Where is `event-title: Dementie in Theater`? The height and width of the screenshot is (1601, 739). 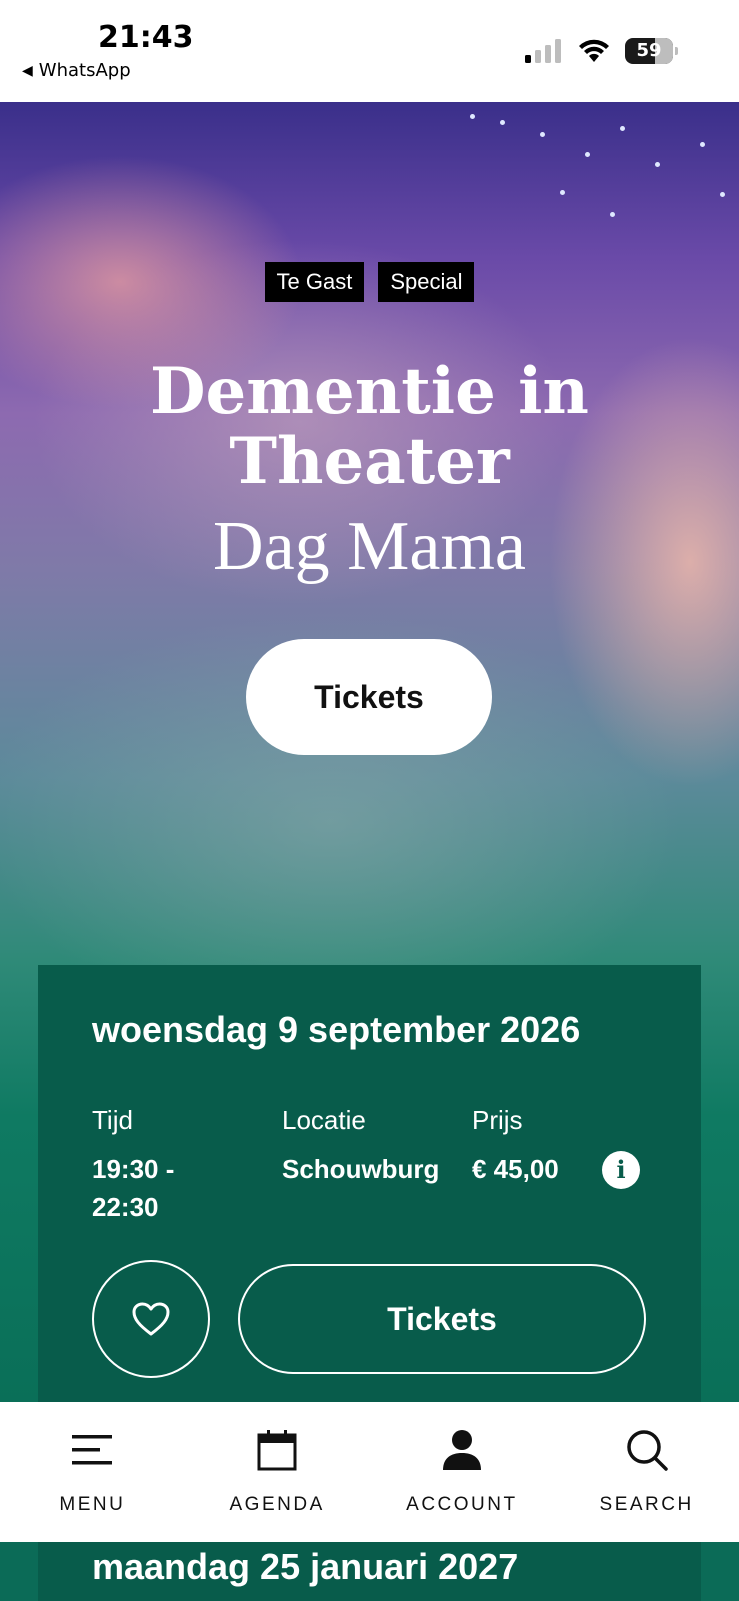
event-title: Dementie in Theater is located at coordinates (369, 427).